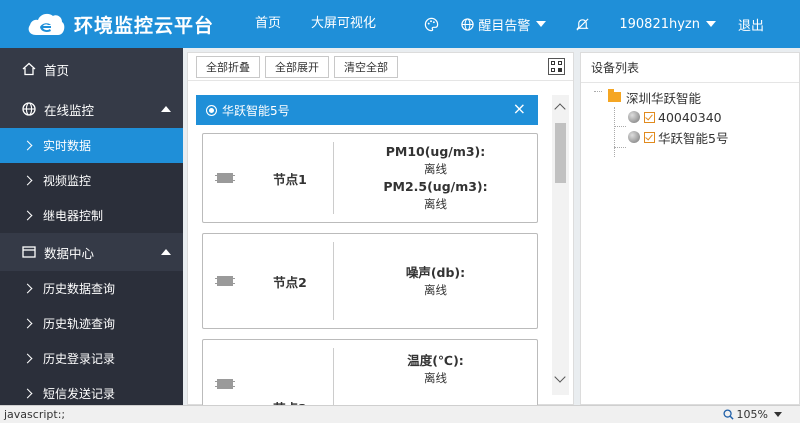 The image size is (800, 423). I want to click on theme-palette-icon, so click(431, 24).